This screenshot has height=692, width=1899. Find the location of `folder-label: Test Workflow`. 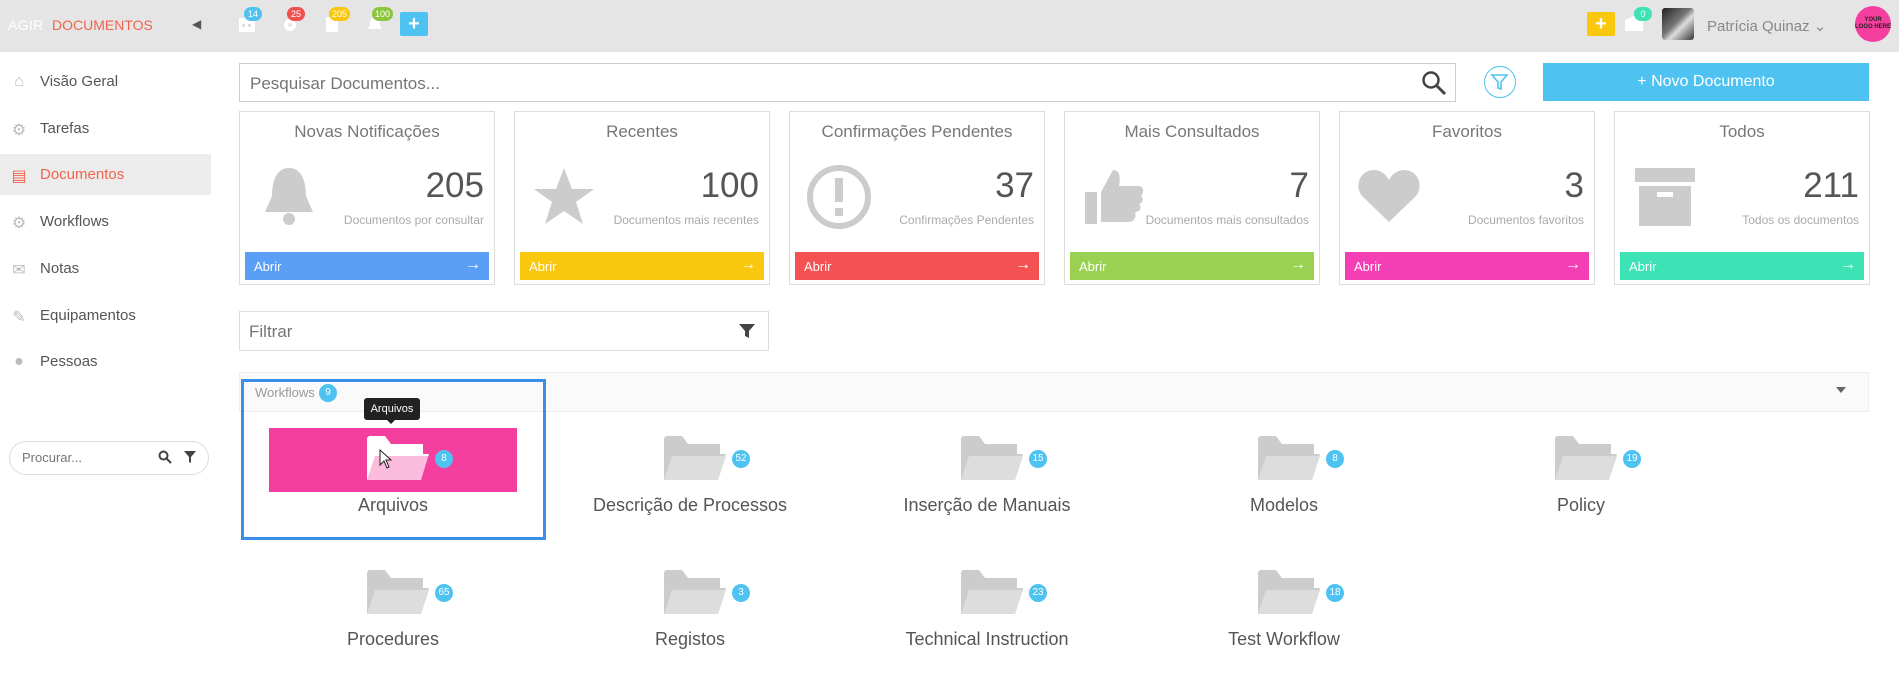

folder-label: Test Workflow is located at coordinates (1284, 639).